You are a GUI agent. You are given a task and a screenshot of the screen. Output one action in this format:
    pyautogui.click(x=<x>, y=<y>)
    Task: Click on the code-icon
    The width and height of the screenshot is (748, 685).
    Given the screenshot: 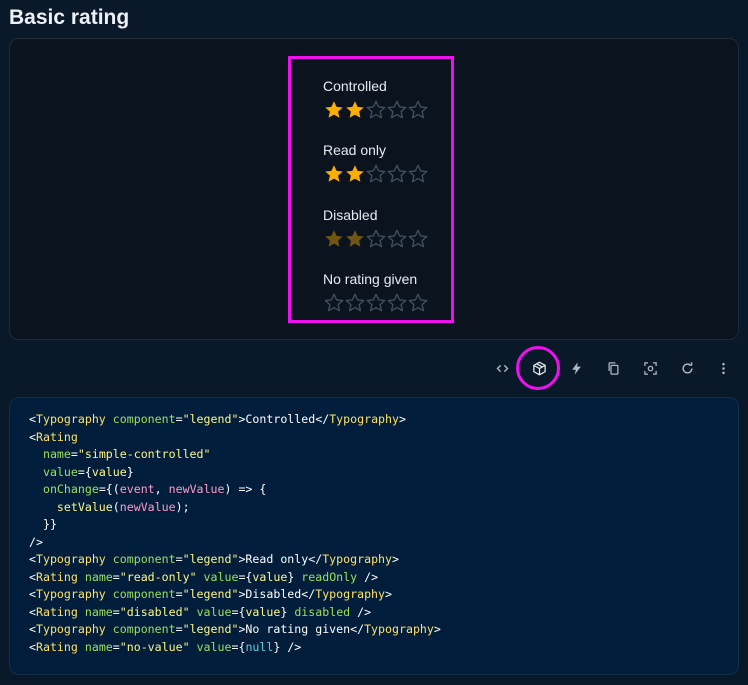 What is the action you would take?
    pyautogui.click(x=502, y=368)
    